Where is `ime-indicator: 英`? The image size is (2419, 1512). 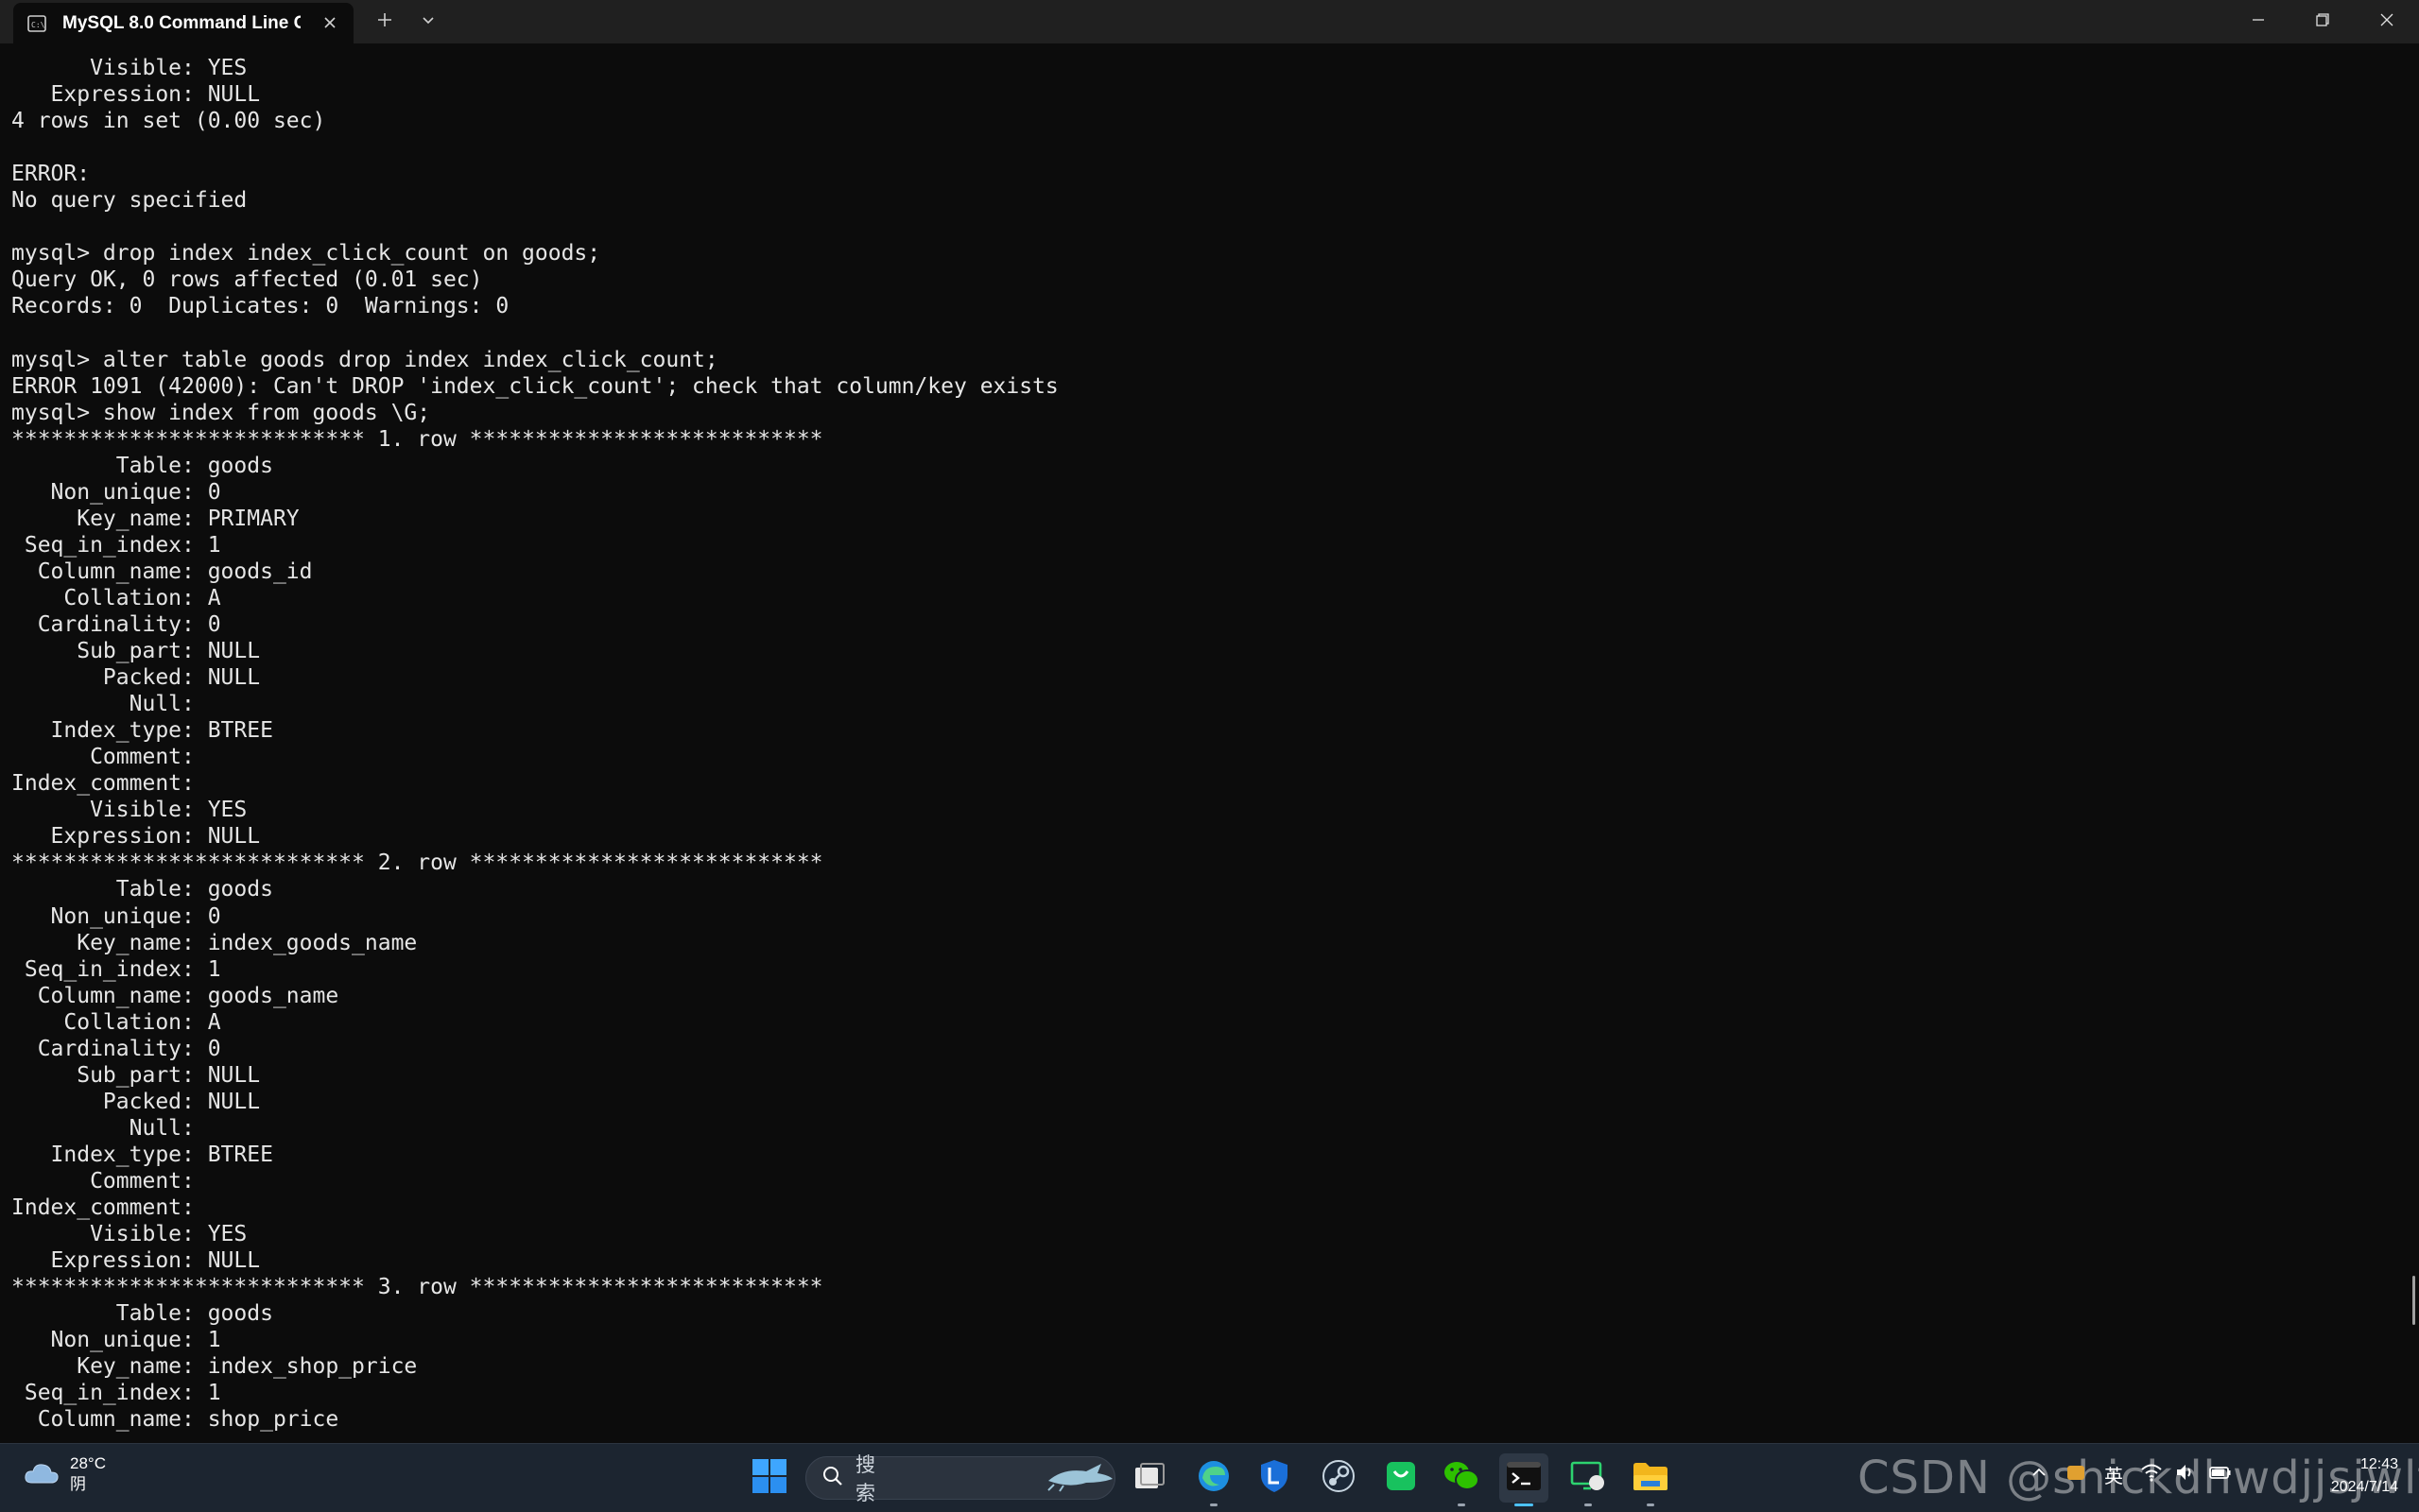 ime-indicator: 英 is located at coordinates (2114, 1474).